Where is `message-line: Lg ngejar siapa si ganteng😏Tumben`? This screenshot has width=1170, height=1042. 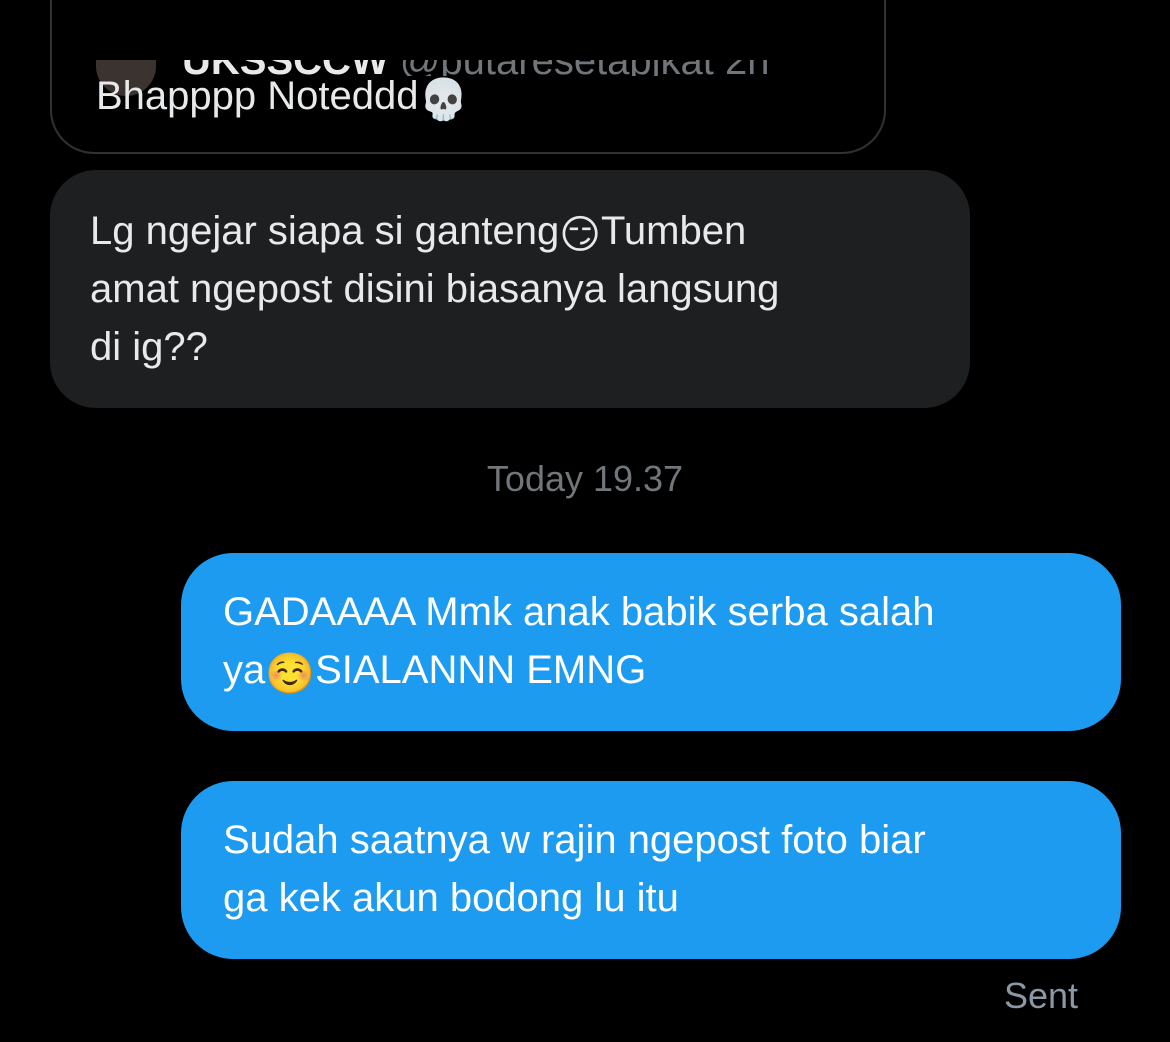 message-line: Lg ngejar siapa si ganteng😏Tumben is located at coordinates (510, 231).